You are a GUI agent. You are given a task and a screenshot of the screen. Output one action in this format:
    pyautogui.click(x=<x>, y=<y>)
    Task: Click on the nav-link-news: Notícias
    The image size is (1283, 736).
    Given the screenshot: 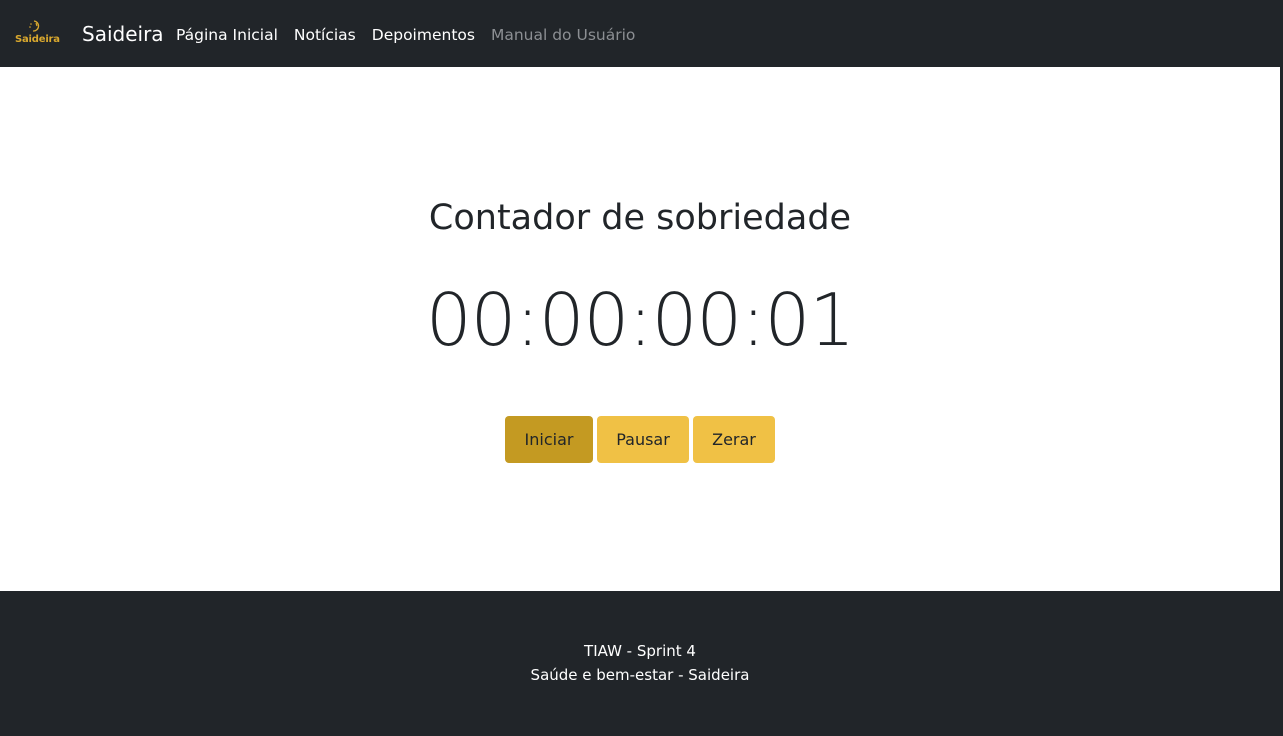 What is the action you would take?
    pyautogui.click(x=325, y=35)
    